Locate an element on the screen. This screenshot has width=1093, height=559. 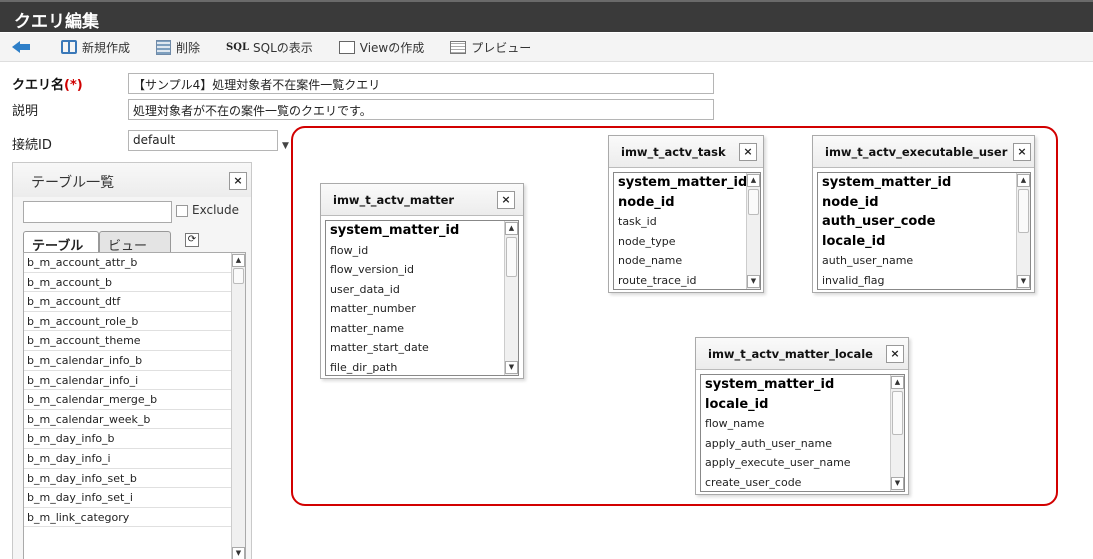
back-button is located at coordinates (23, 47).